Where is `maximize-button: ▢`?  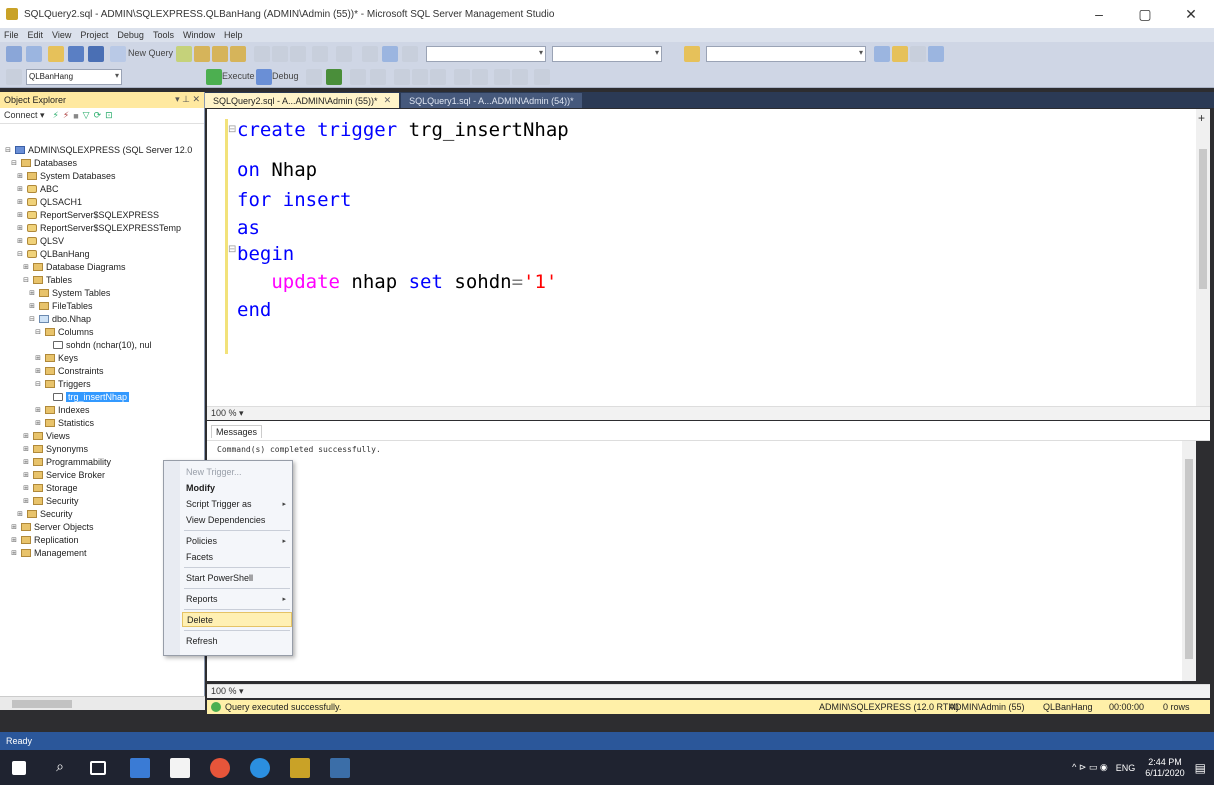 maximize-button: ▢ is located at coordinates (1145, 14).